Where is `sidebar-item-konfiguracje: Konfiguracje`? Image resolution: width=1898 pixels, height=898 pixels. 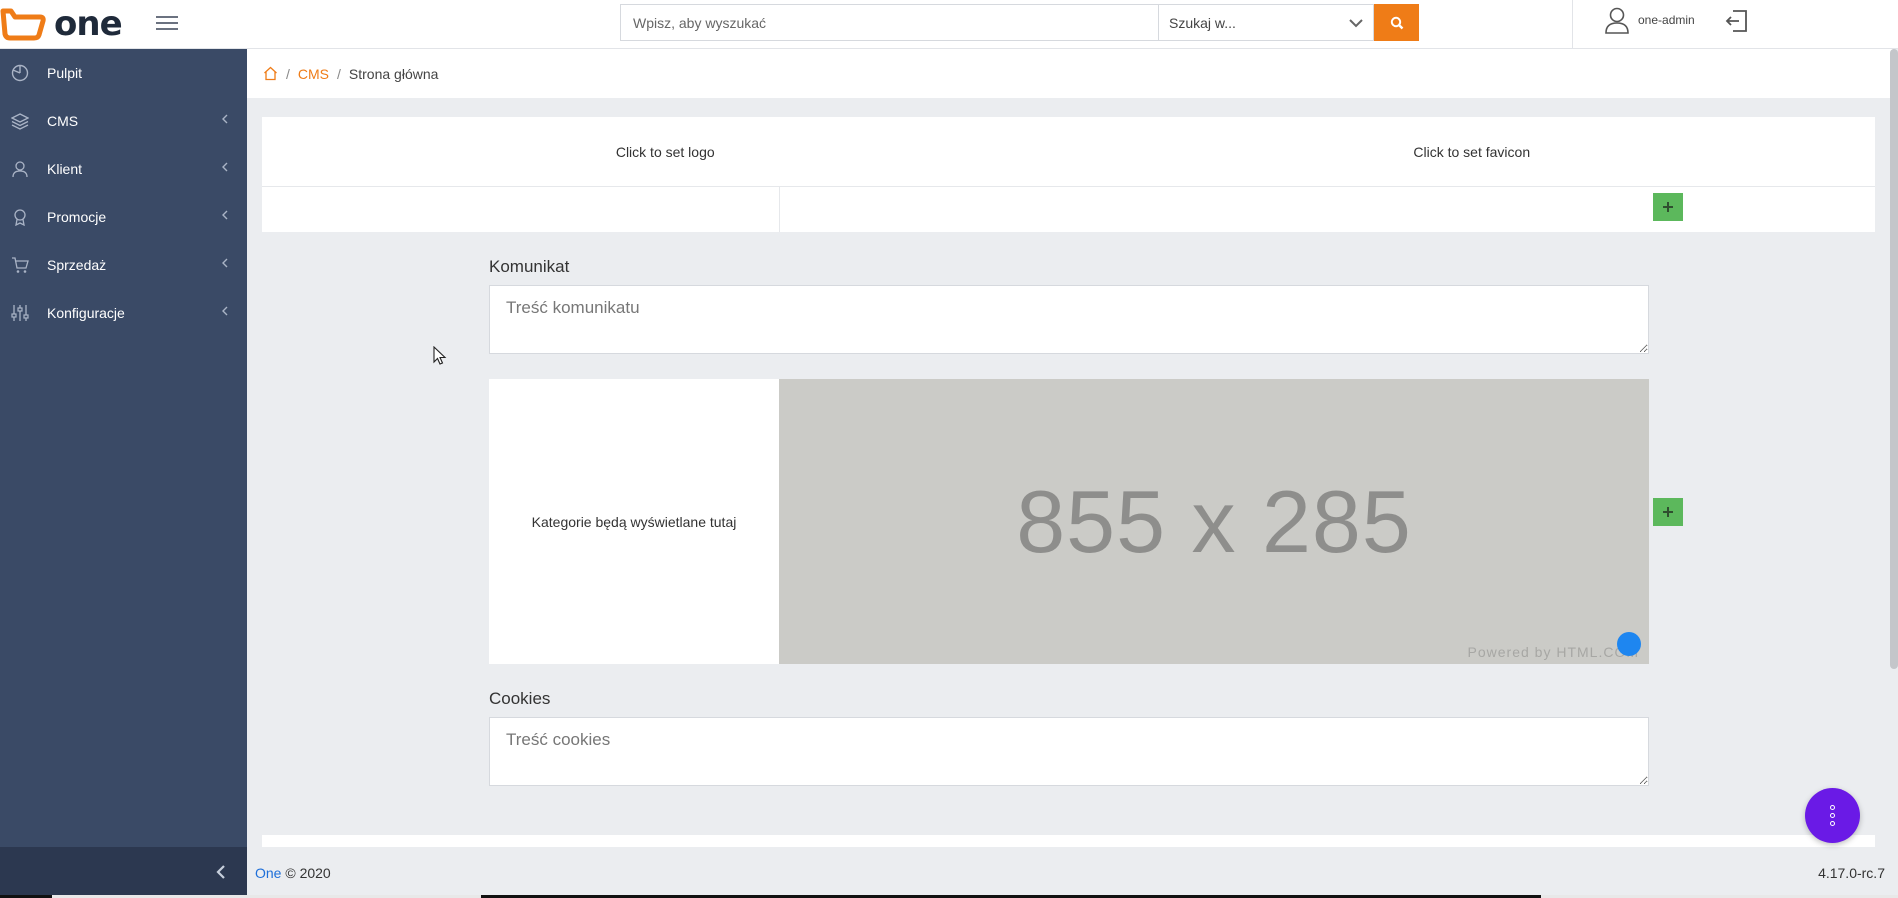
sidebar-item-konfiguracje: Konfiguracje is located at coordinates (123, 313).